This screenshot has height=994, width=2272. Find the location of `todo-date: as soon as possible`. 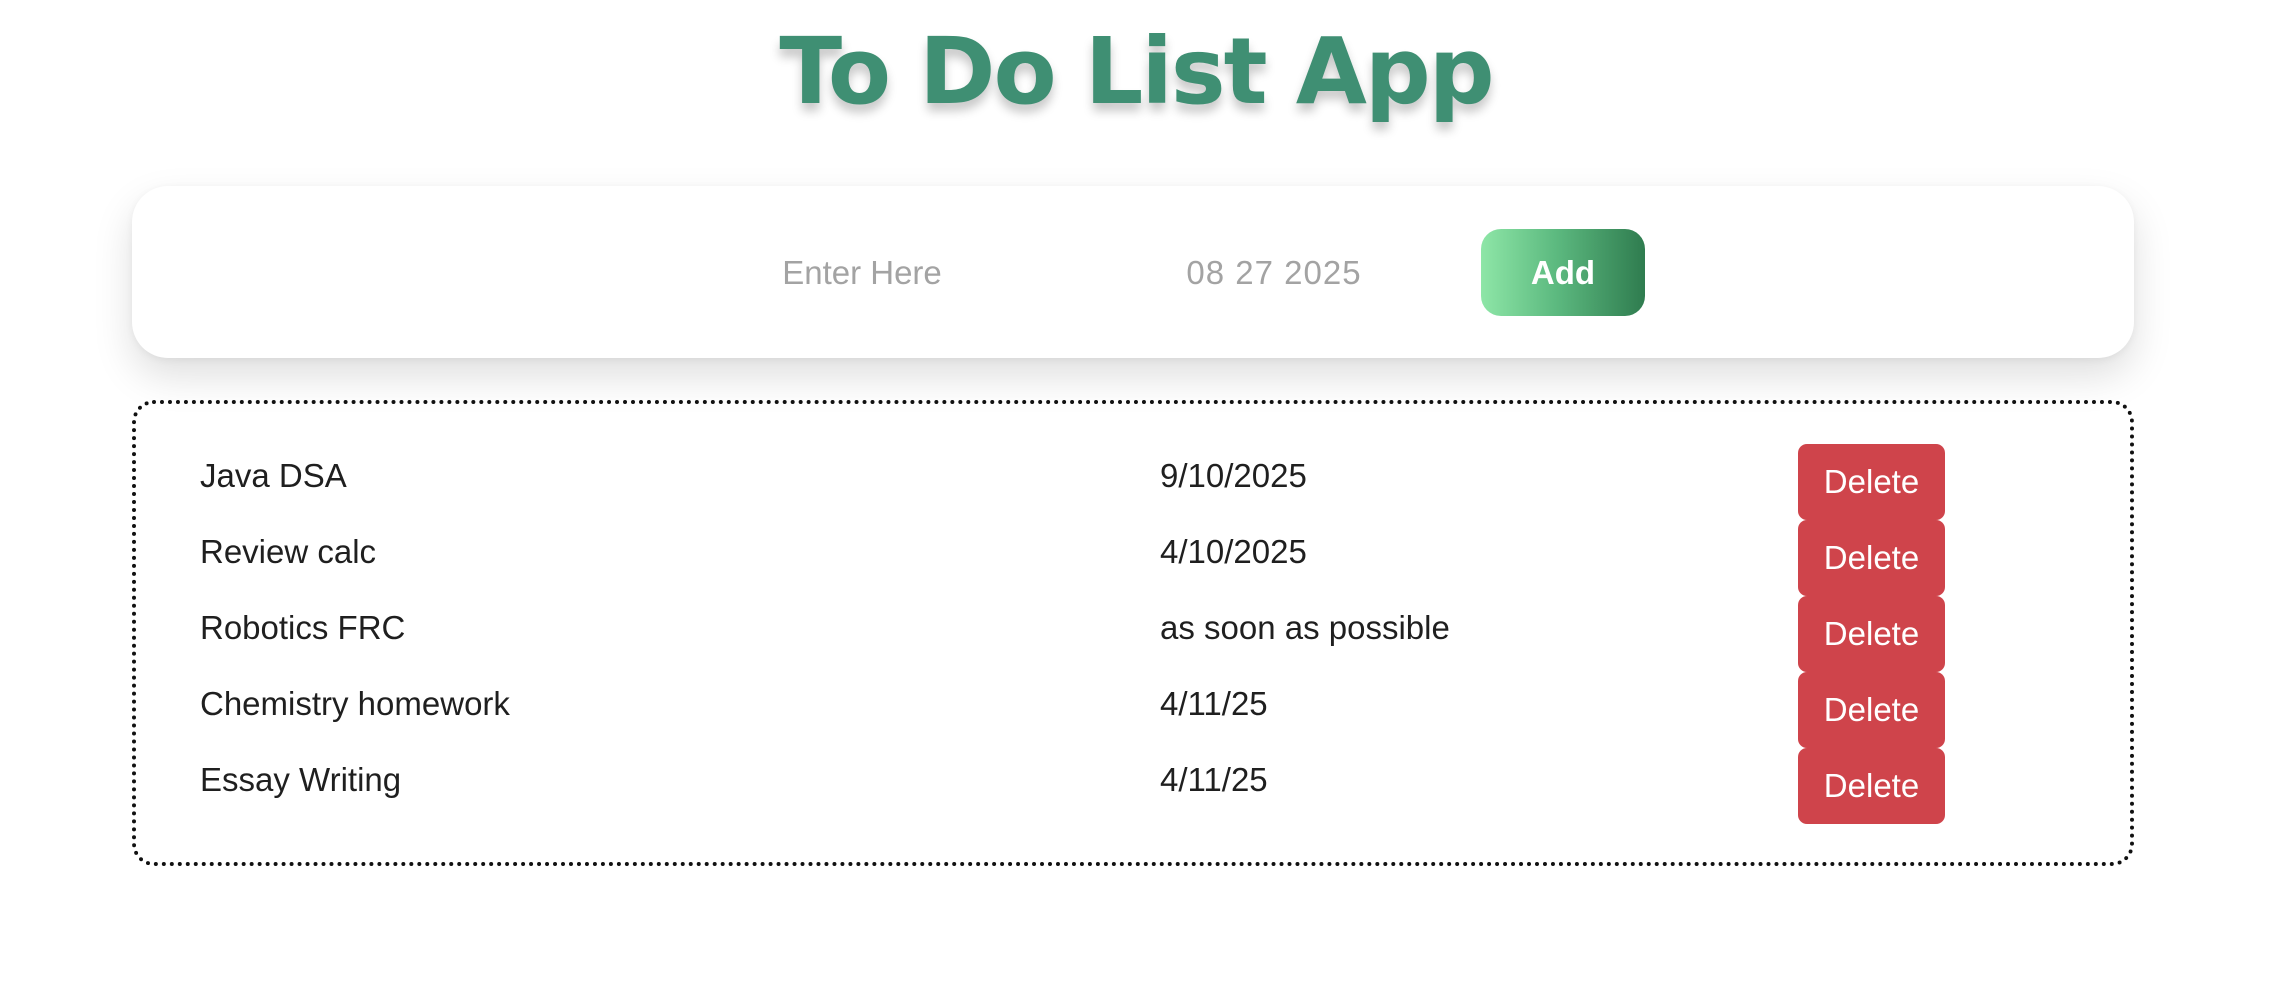

todo-date: as soon as possible is located at coordinates (1305, 627).